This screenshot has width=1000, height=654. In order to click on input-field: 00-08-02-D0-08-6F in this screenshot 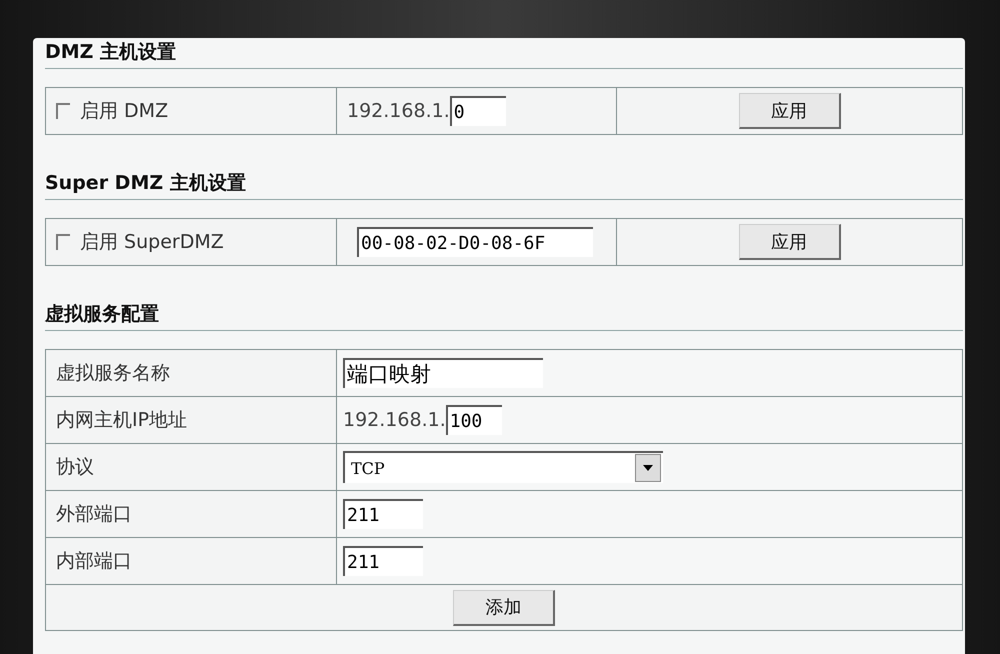, I will do `click(475, 242)`.